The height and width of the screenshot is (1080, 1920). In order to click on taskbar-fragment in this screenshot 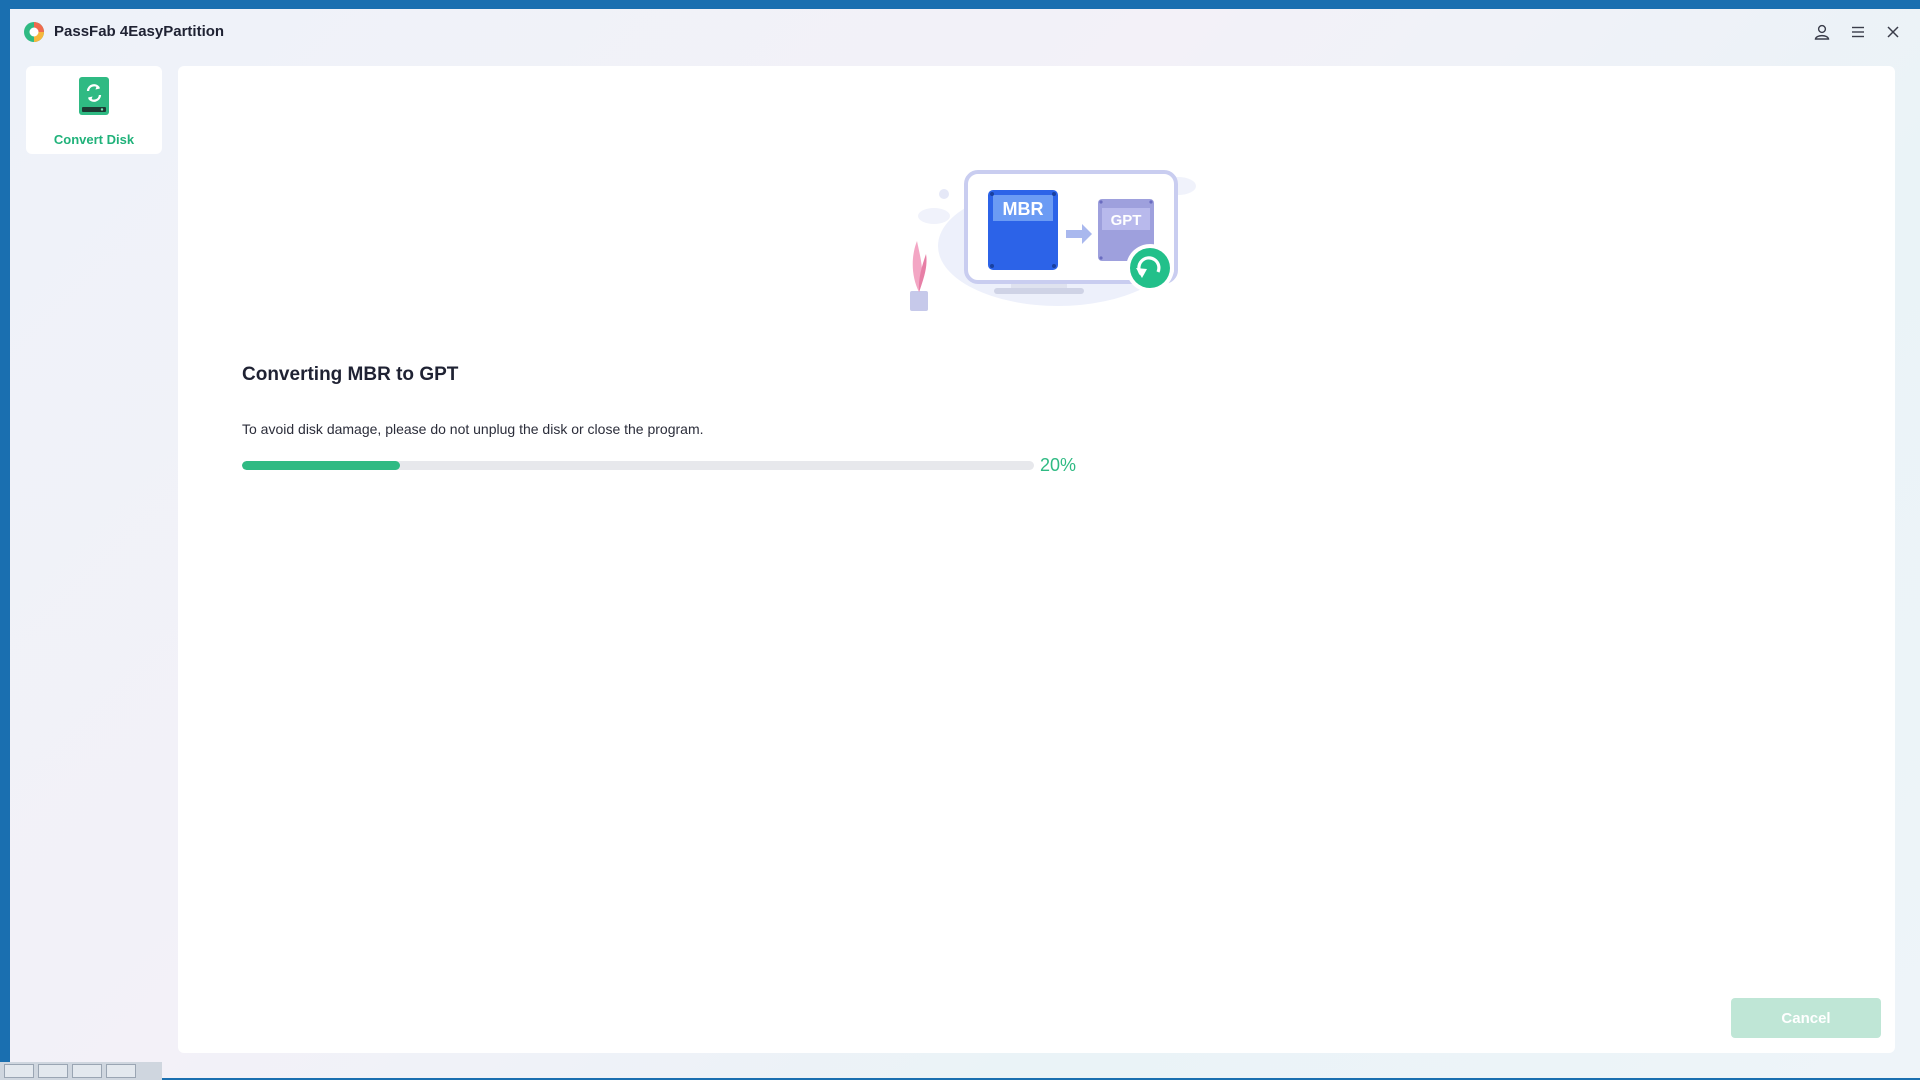, I will do `click(81, 1071)`.